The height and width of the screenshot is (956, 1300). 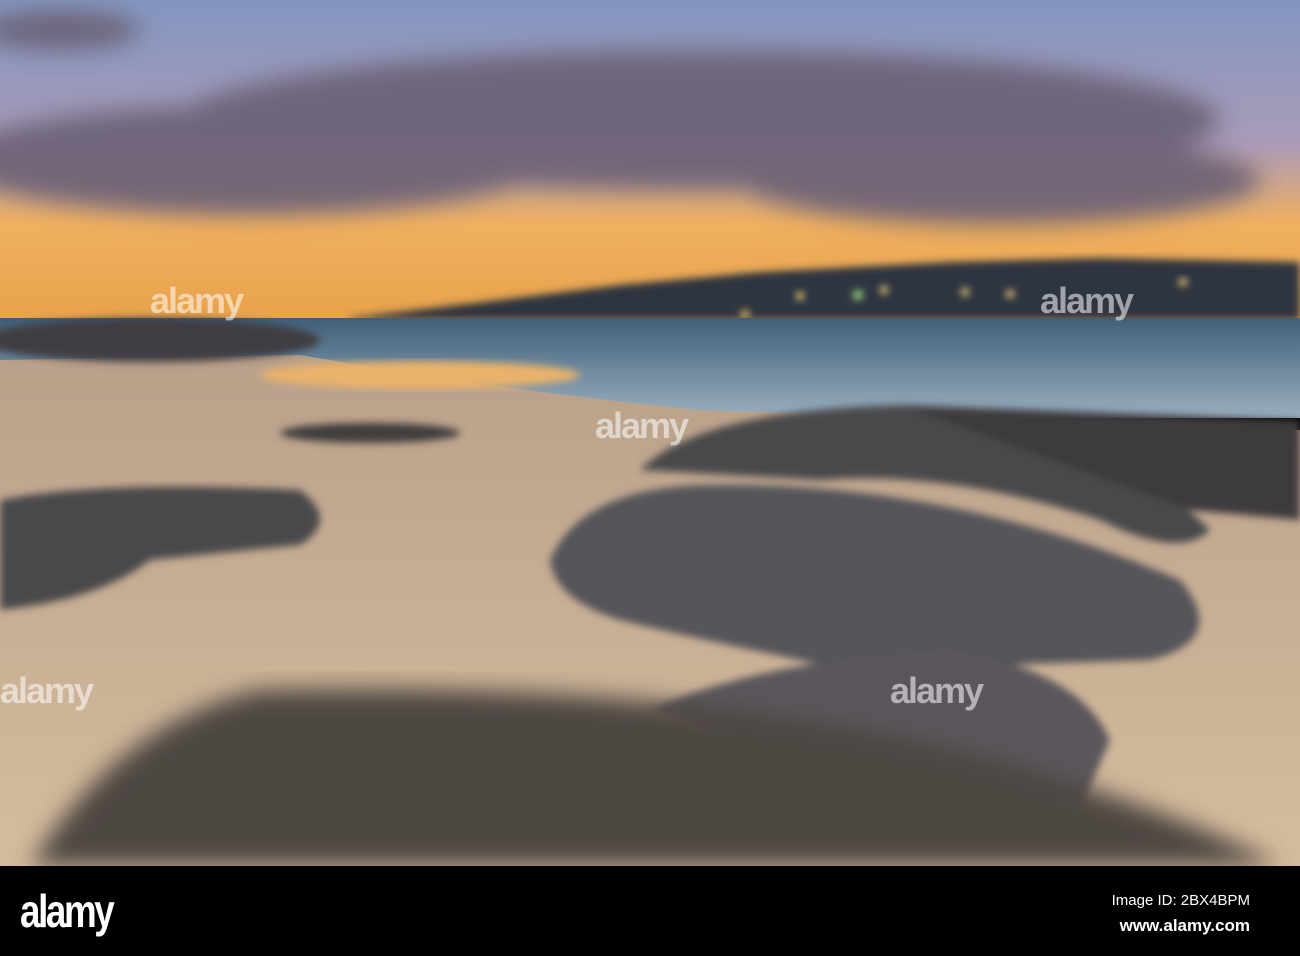 What do you see at coordinates (1184, 925) in the screenshot?
I see `site-url: www.alamy.com` at bounding box center [1184, 925].